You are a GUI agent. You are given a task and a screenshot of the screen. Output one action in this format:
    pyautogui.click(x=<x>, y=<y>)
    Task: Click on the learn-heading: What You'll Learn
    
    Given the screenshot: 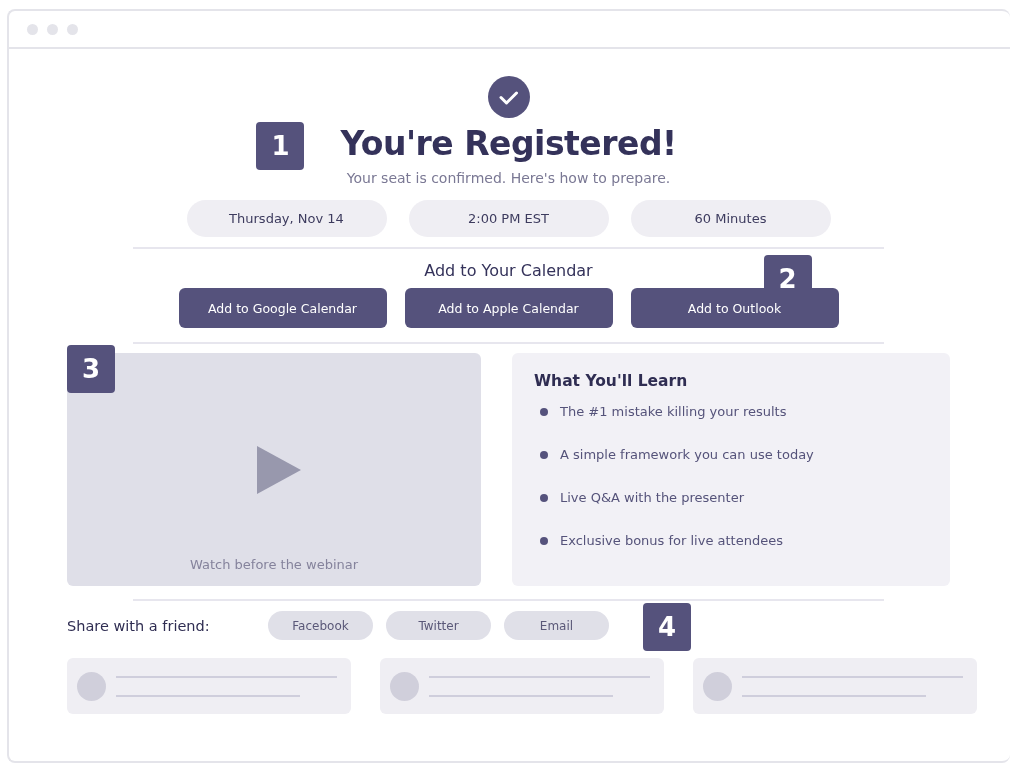 What is the action you would take?
    pyautogui.click(x=611, y=381)
    